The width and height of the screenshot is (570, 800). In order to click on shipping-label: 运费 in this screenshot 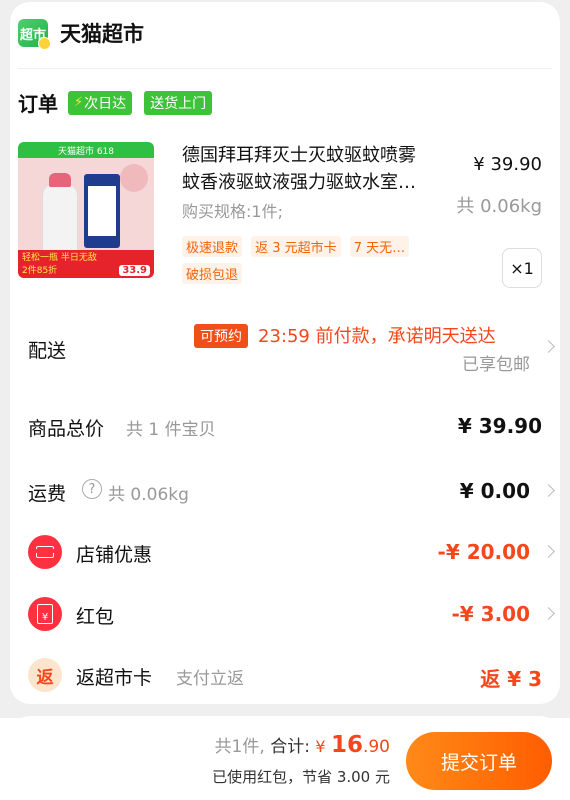, I will do `click(47, 494)`.